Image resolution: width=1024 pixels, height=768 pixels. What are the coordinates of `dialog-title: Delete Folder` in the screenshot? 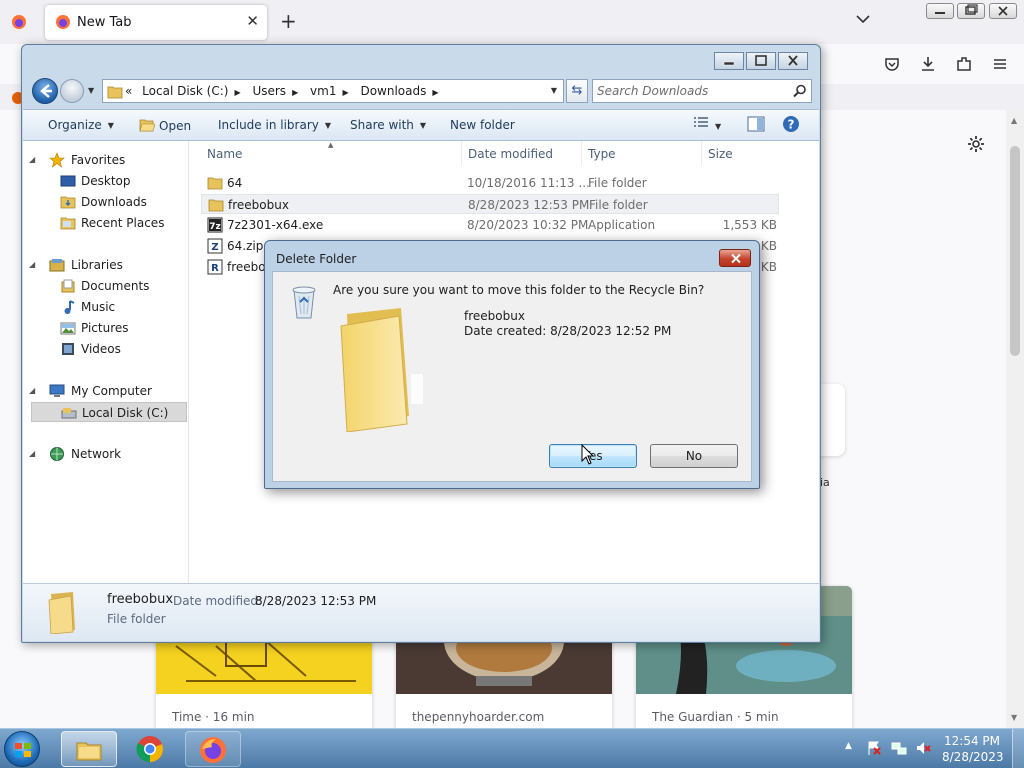 It's located at (316, 259).